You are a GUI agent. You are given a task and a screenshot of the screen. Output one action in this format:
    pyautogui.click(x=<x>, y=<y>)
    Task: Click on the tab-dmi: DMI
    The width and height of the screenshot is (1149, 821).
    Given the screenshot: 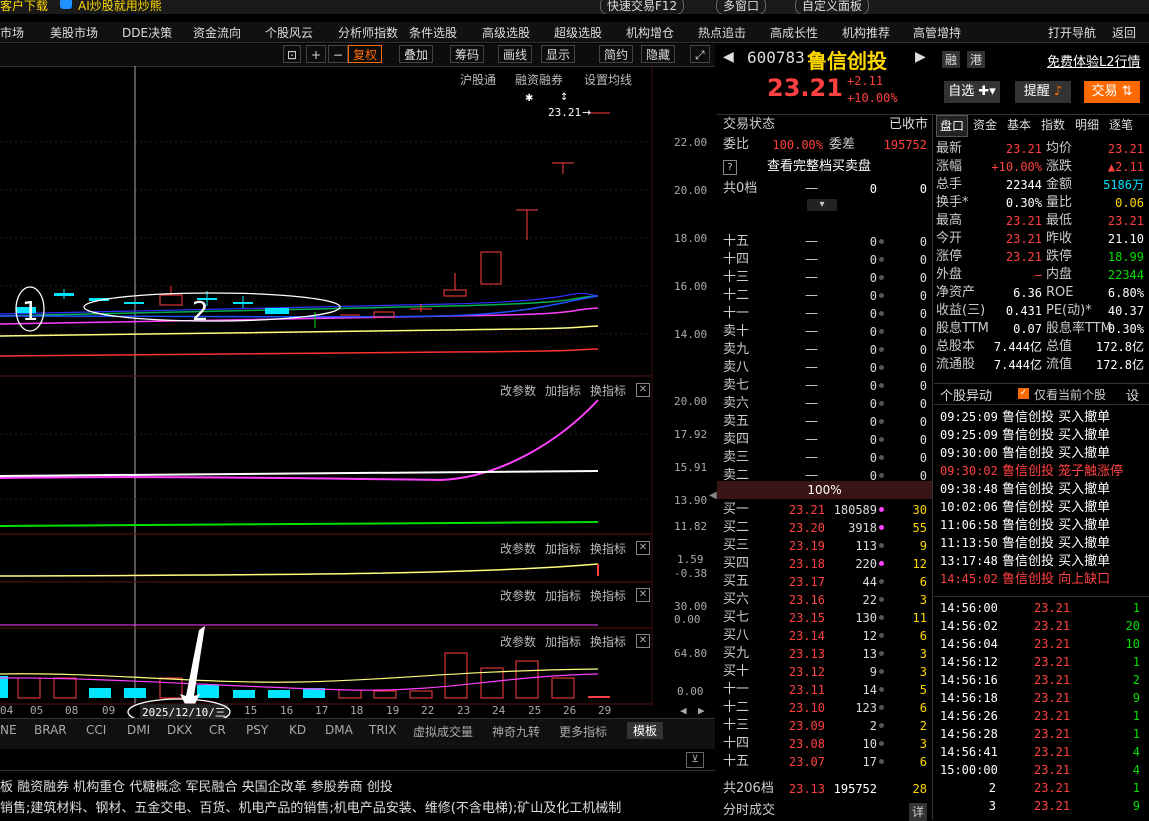 What is the action you would take?
    pyautogui.click(x=138, y=730)
    